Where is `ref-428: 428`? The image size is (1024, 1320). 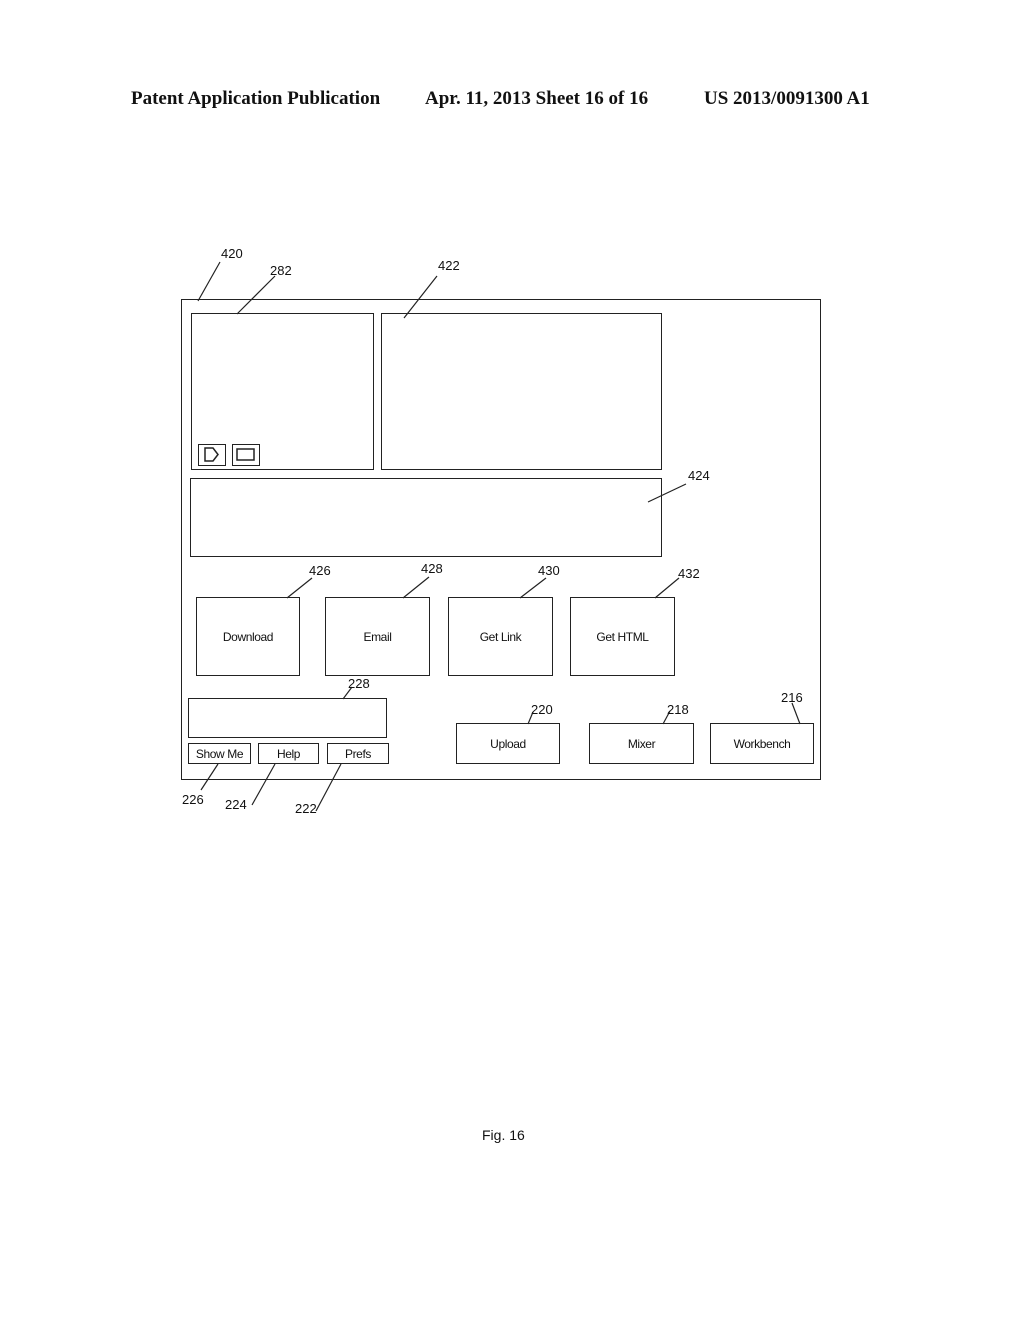 ref-428: 428 is located at coordinates (432, 568).